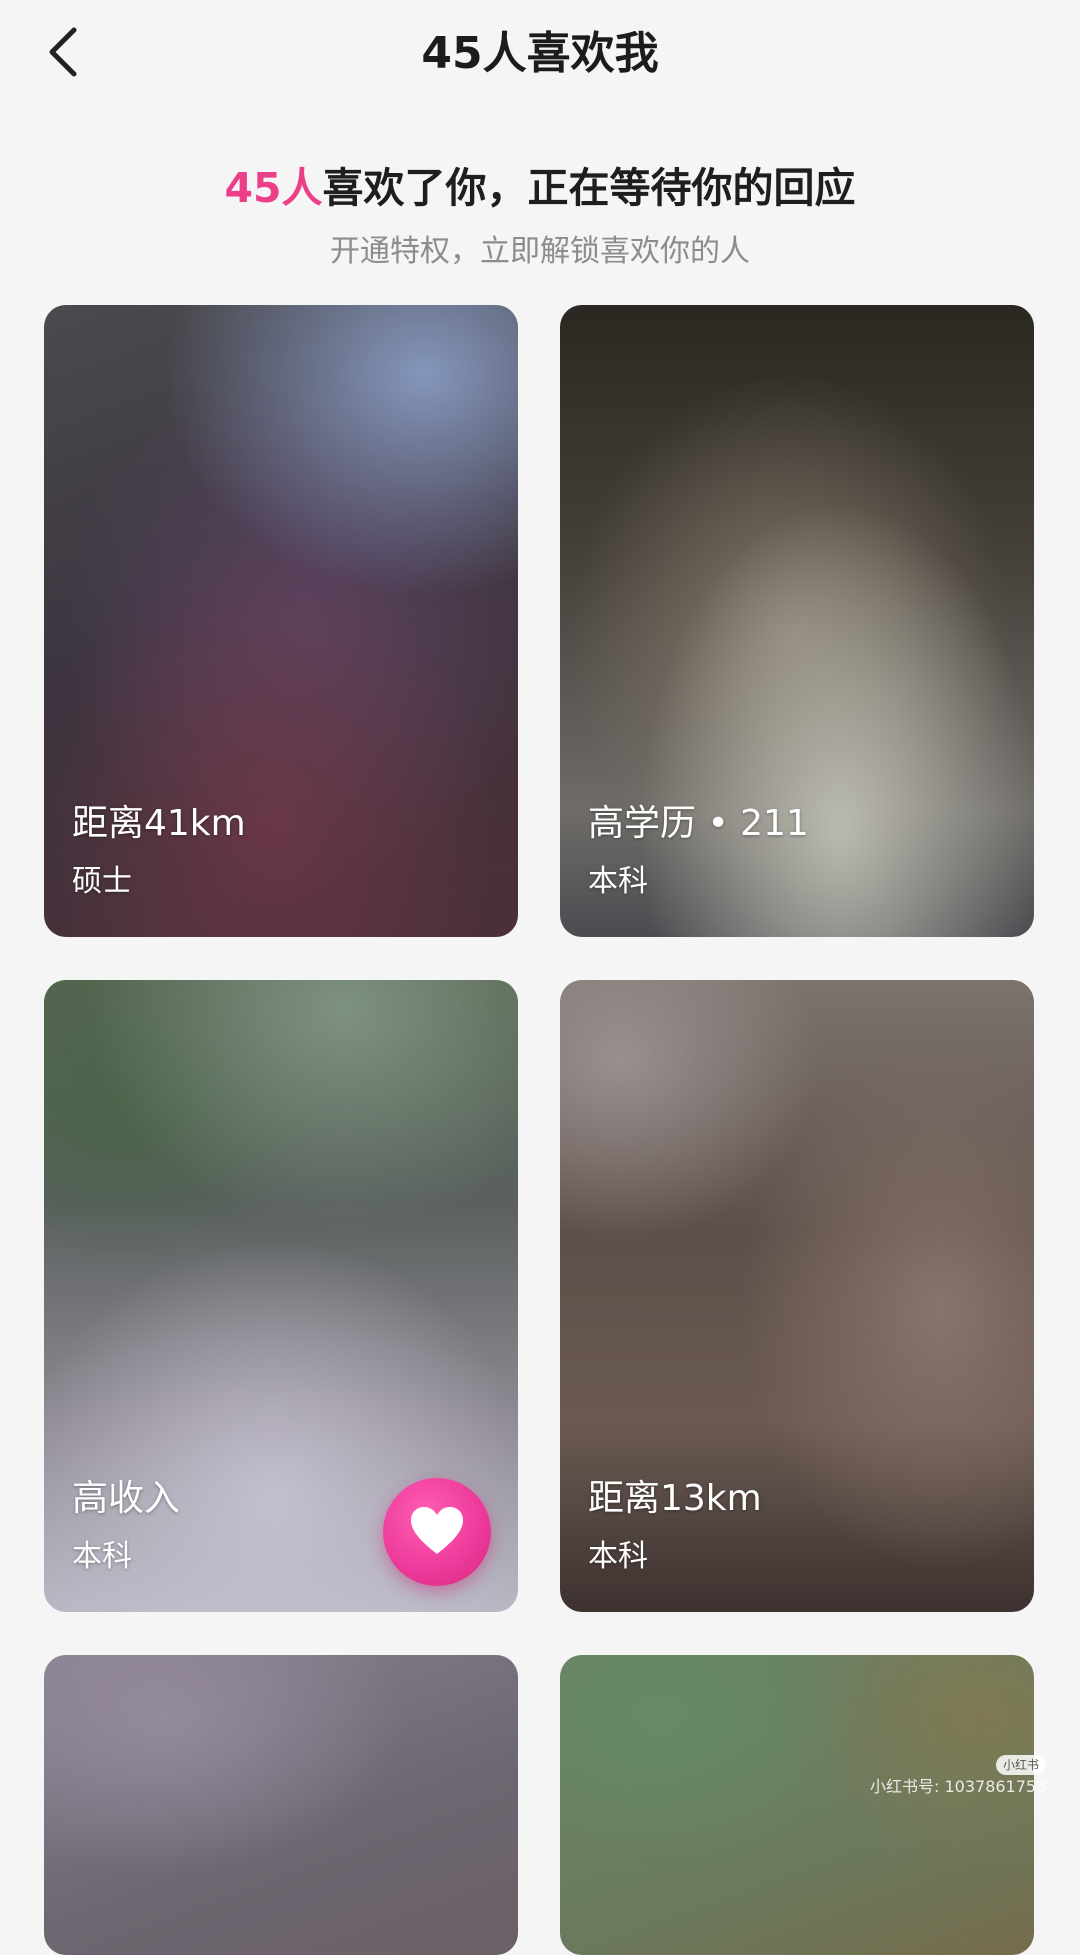 This screenshot has width=1080, height=1955. I want to click on profile-card: 高学历 • 211 本科, so click(797, 621).